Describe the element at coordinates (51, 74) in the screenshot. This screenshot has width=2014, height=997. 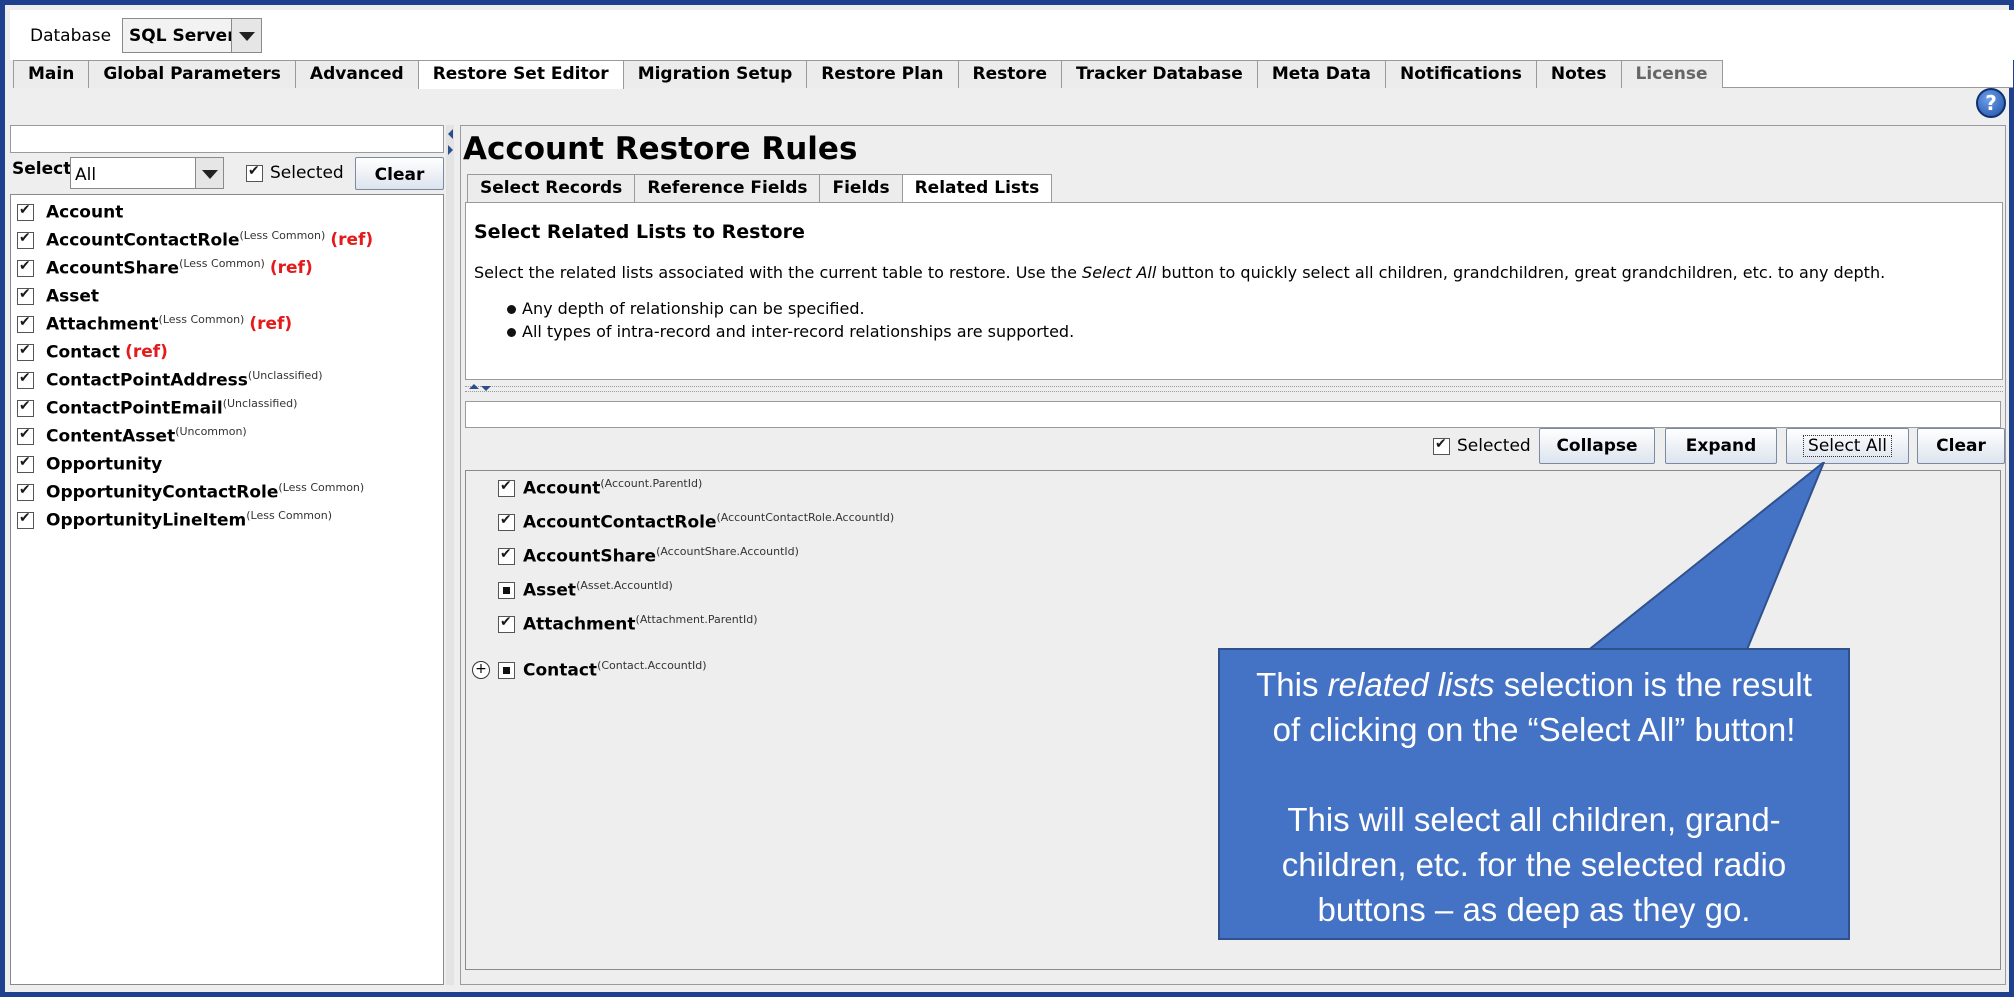
I see `tab-main: Main` at that location.